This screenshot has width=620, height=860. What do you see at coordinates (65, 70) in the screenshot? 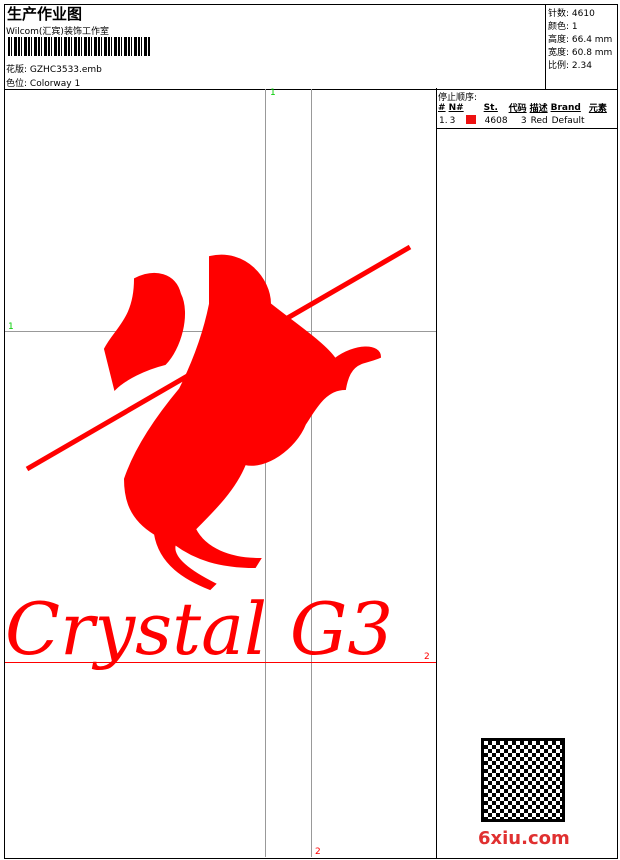
I see `design-value: GZHC3533.emb` at bounding box center [65, 70].